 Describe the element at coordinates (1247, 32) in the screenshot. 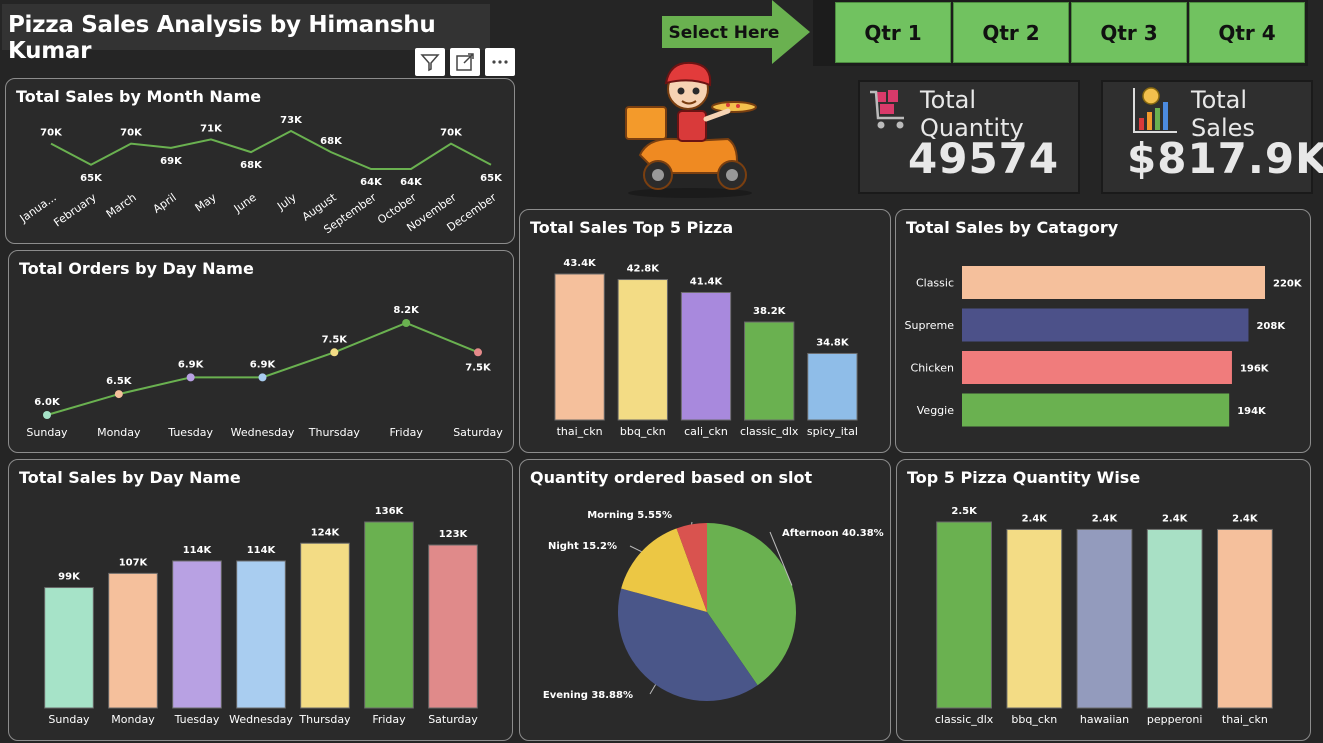

I see `qtr-4-button: Qtr 4` at that location.